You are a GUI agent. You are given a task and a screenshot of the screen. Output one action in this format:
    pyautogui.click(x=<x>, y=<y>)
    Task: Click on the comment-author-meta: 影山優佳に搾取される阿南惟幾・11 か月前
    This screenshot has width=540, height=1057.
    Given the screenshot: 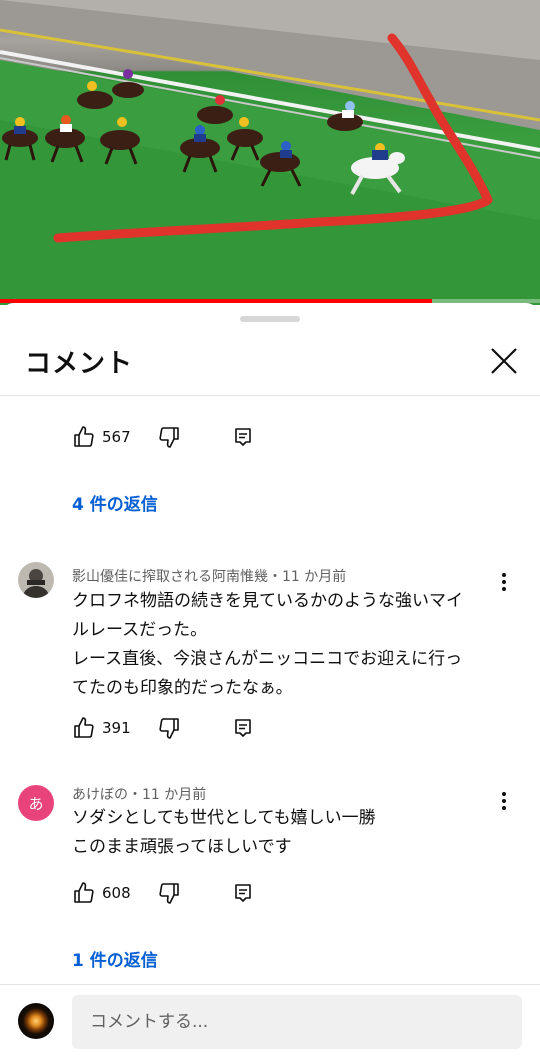 What is the action you would take?
    pyautogui.click(x=209, y=576)
    